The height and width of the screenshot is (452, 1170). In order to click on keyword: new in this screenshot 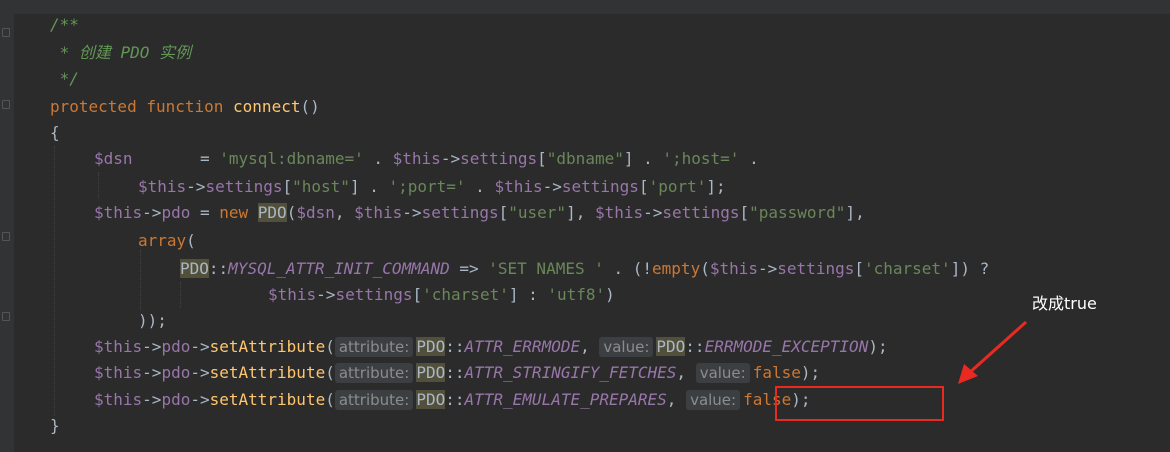, I will do `click(238, 212)`.